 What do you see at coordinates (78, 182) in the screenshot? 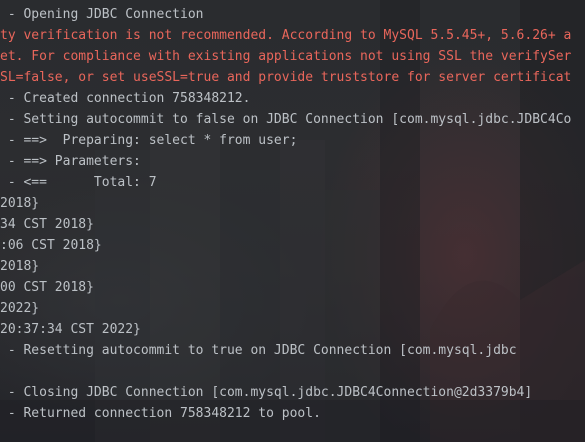
I see `log-line: - <== Total: 7` at bounding box center [78, 182].